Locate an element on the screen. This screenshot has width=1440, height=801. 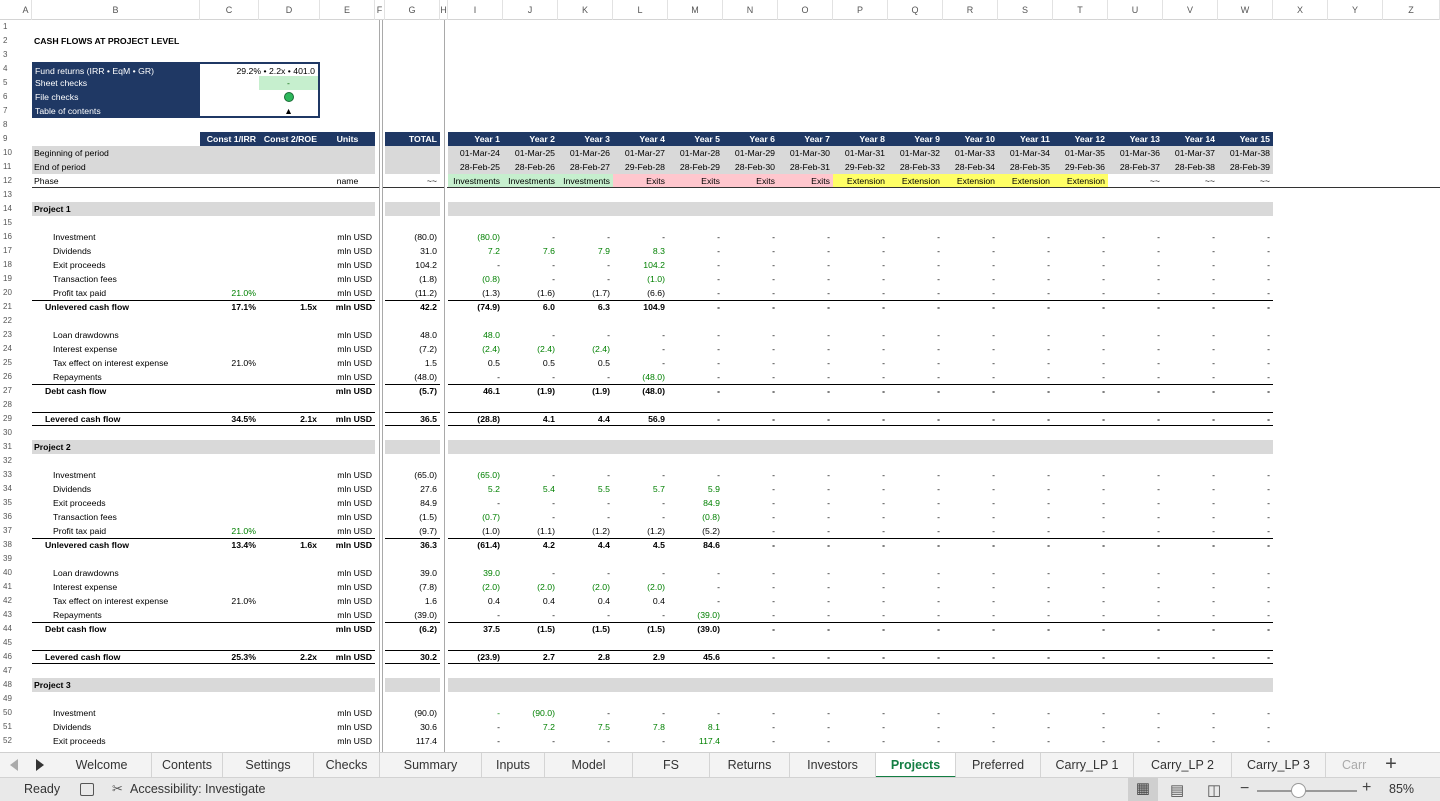
sheet-tab-model: Model is located at coordinates (589, 765).